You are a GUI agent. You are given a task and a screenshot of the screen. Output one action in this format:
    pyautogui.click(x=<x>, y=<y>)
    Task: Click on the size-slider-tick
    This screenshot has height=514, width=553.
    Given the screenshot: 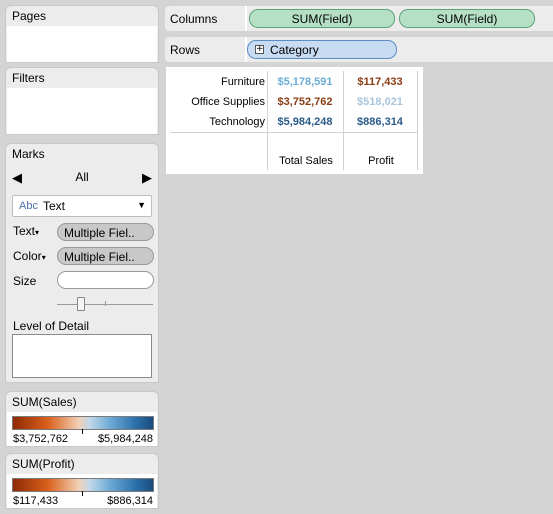 What is the action you would take?
    pyautogui.click(x=105, y=303)
    